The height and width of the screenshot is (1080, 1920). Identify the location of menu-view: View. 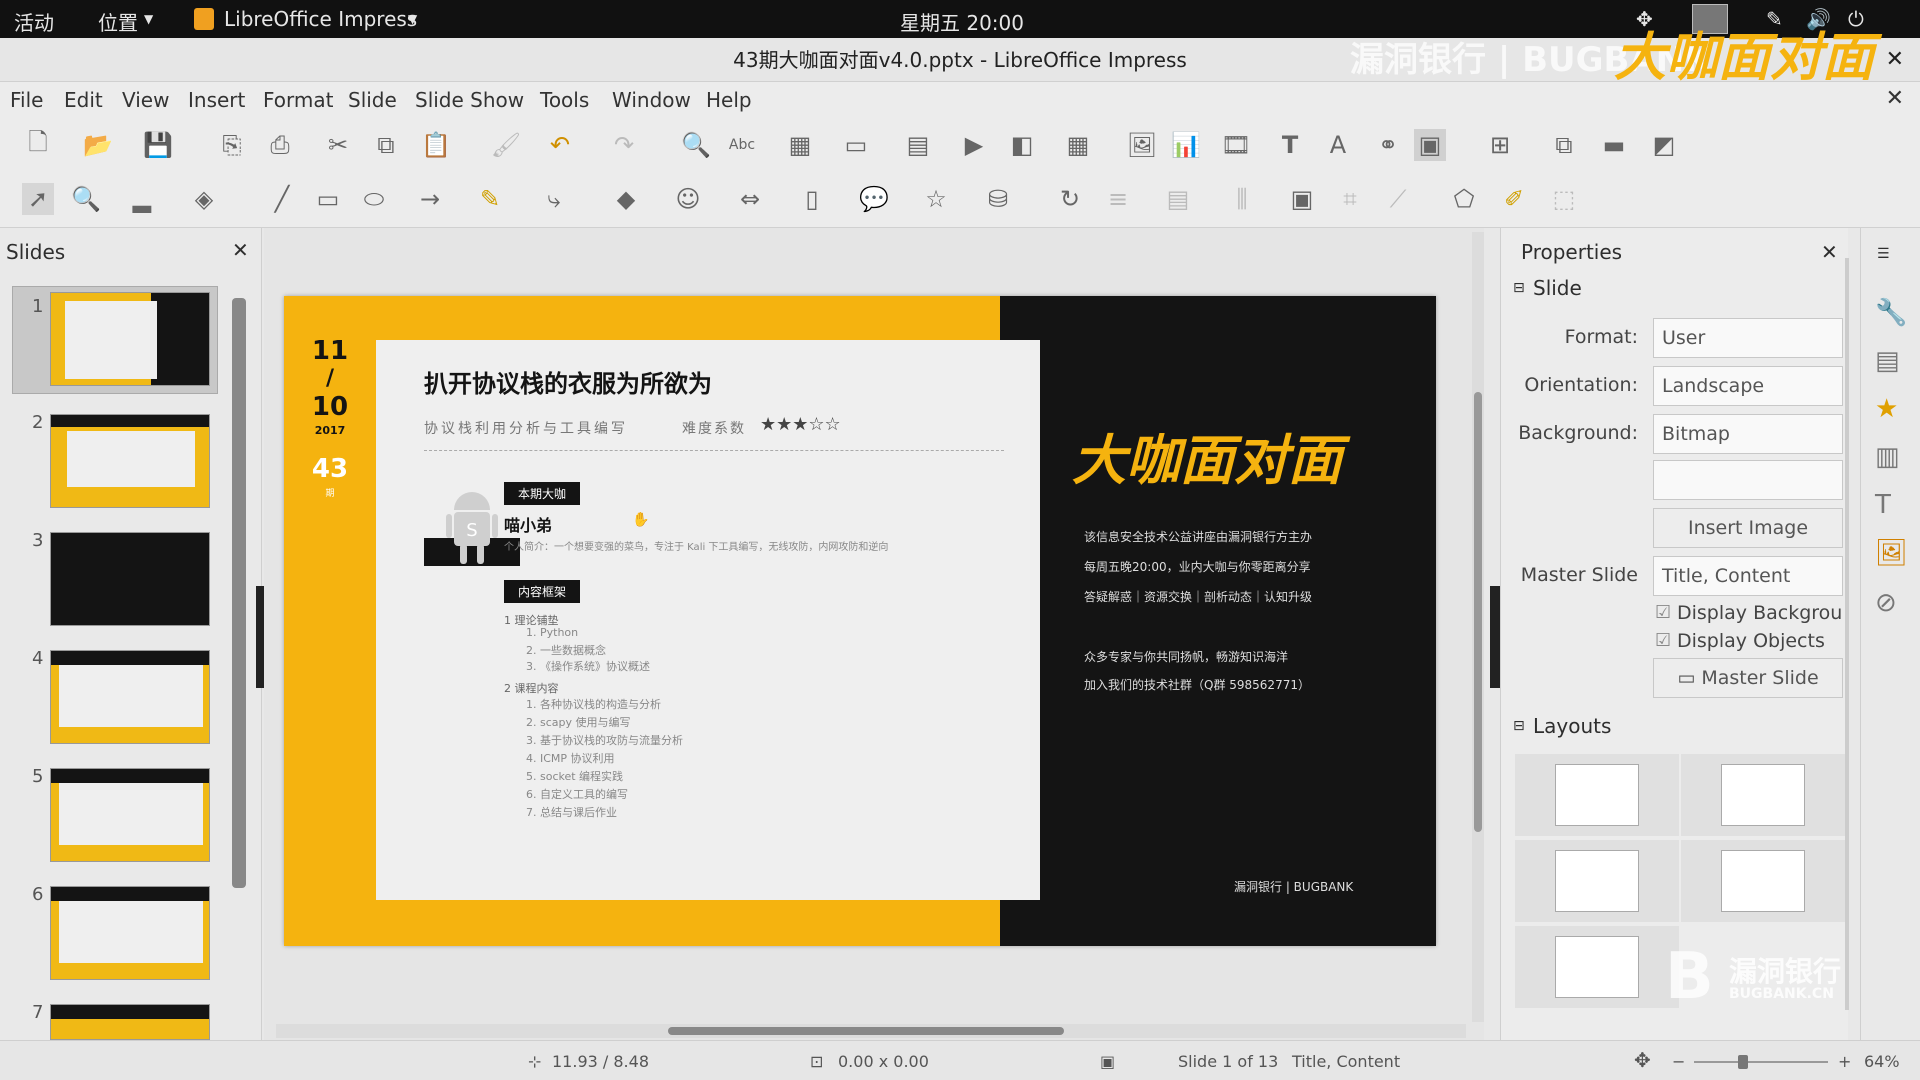
(145, 100).